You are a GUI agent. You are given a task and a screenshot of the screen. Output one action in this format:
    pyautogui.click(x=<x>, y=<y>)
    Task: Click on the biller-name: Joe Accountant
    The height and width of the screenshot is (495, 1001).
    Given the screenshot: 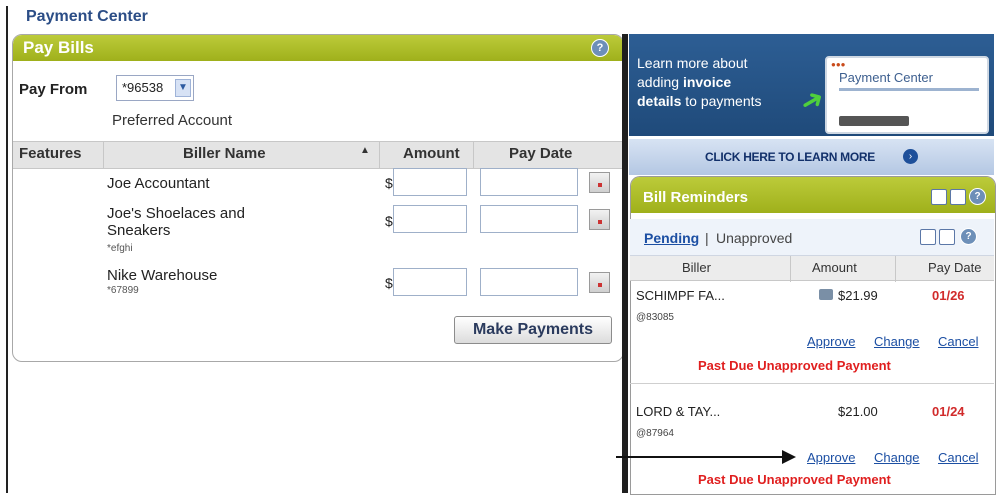 What is the action you would take?
    pyautogui.click(x=158, y=183)
    